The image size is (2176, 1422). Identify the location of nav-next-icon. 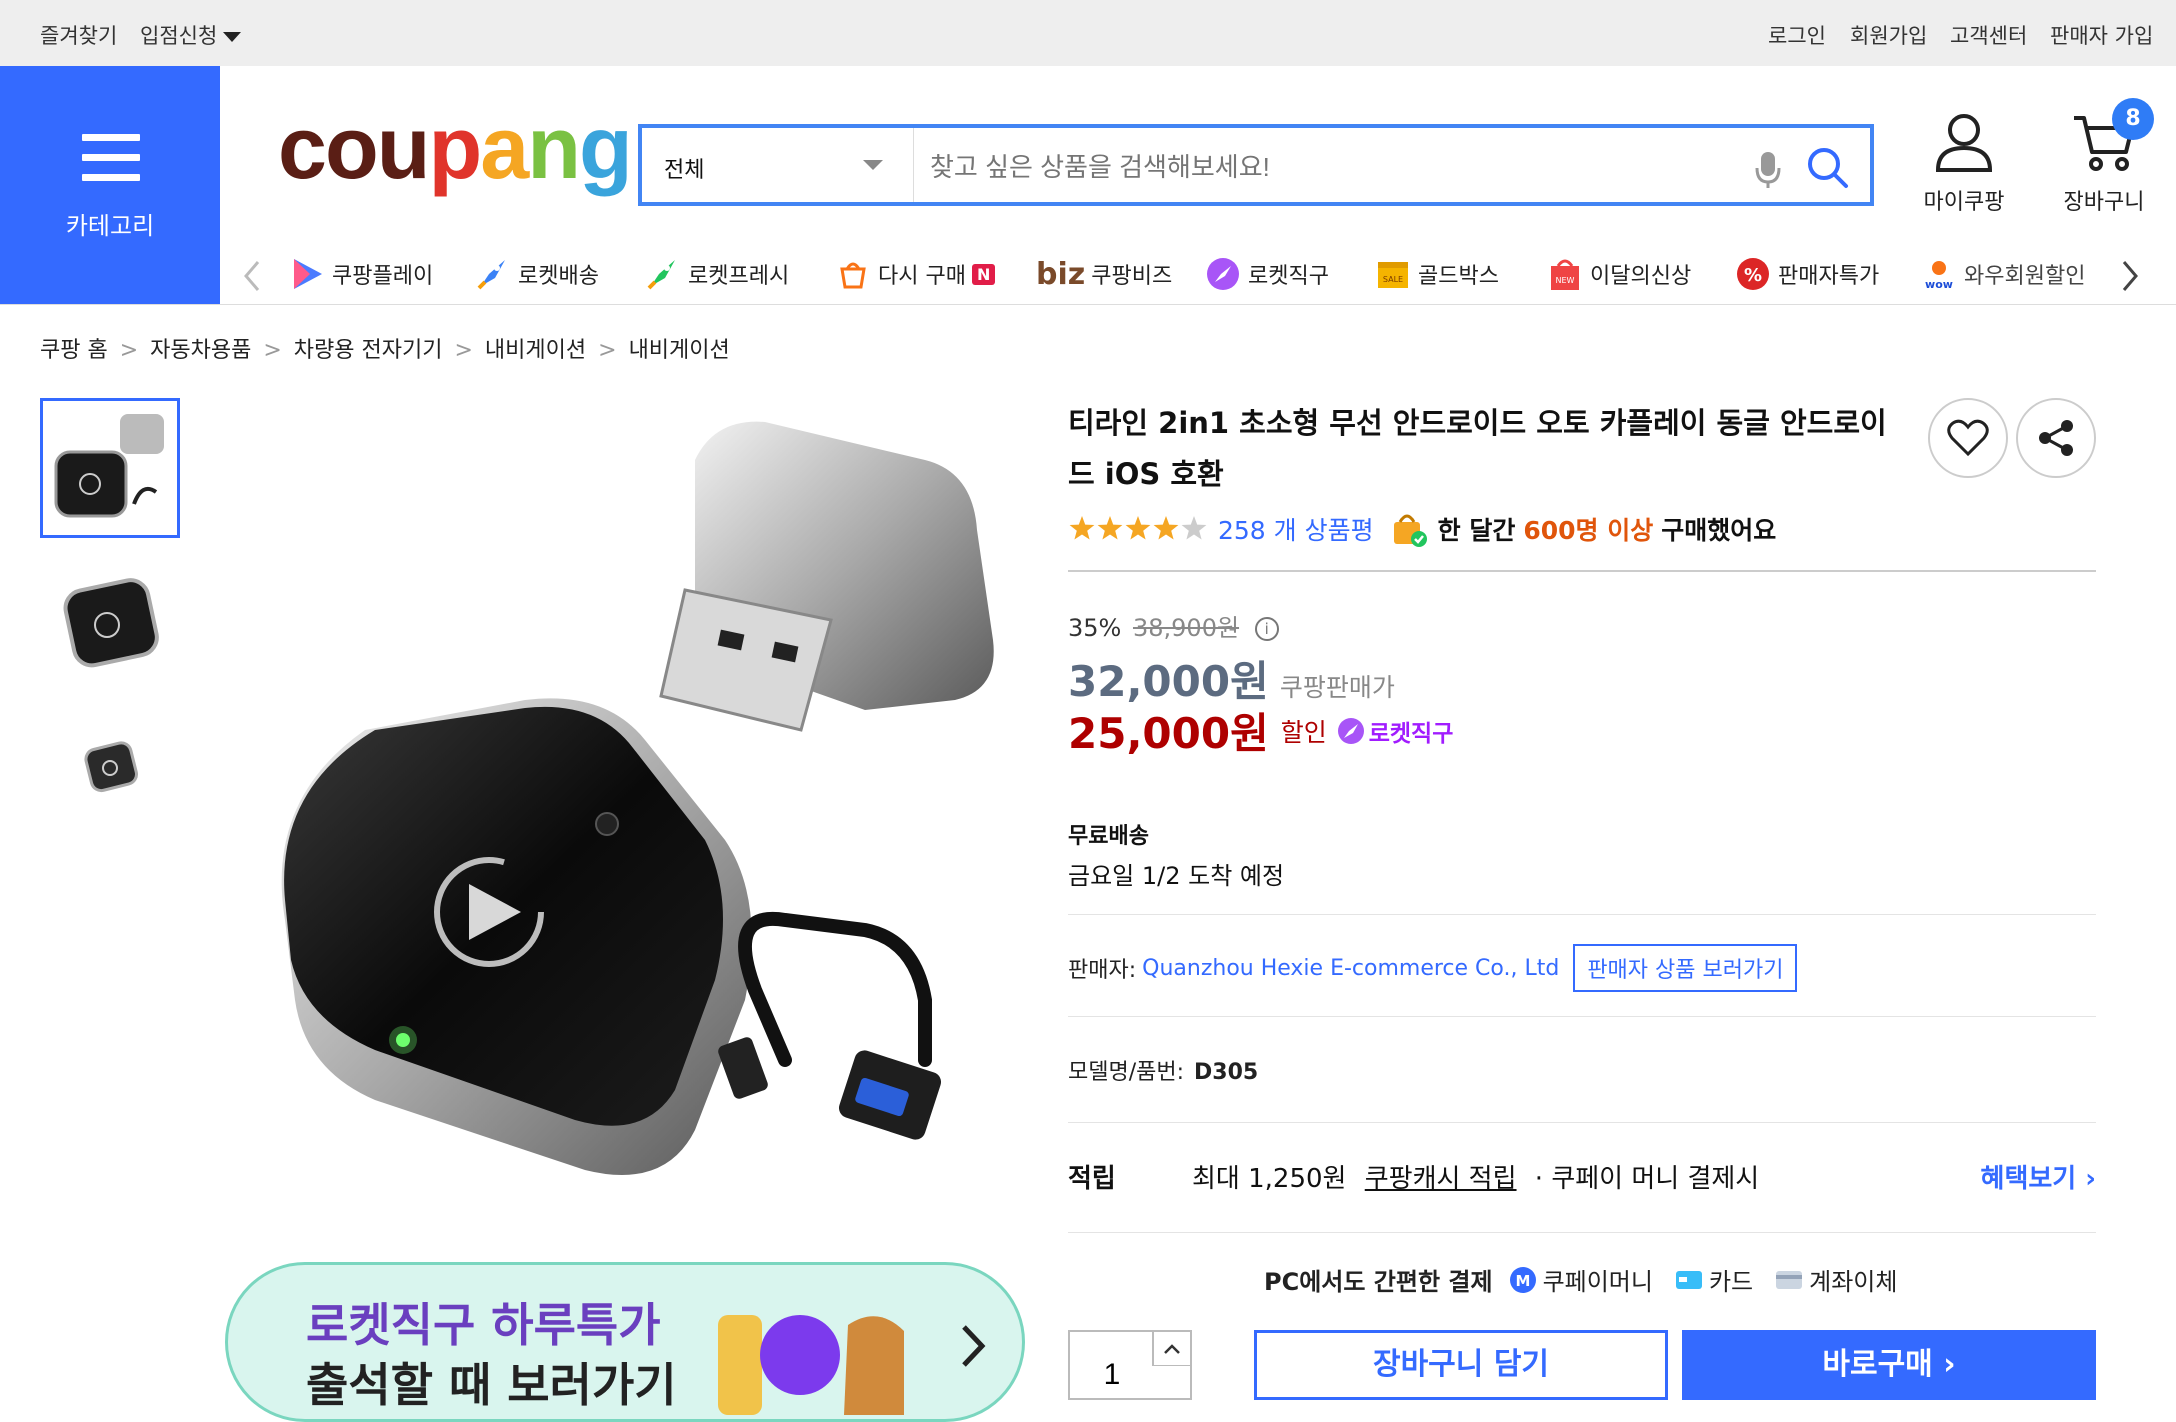
(2130, 276).